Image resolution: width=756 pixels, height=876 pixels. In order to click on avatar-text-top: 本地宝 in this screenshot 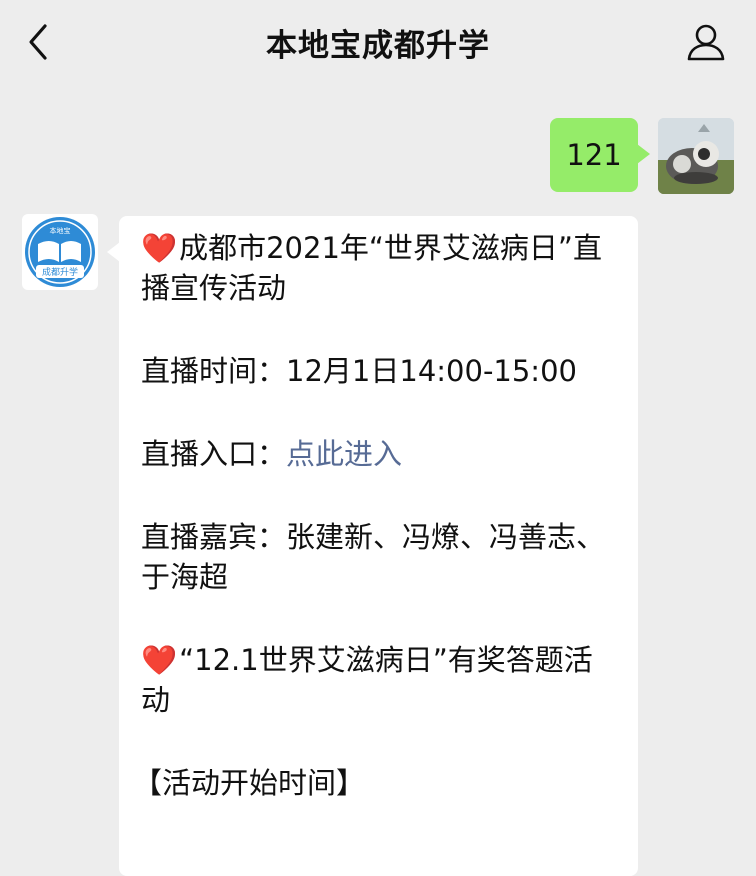, I will do `click(60, 230)`.